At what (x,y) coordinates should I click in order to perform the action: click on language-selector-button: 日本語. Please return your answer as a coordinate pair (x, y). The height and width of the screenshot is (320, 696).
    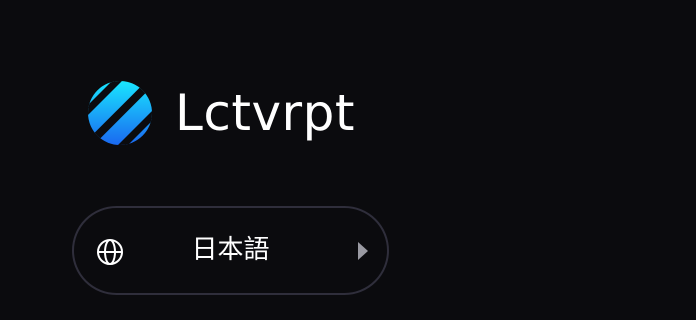
    Looking at the image, I should click on (230, 250).